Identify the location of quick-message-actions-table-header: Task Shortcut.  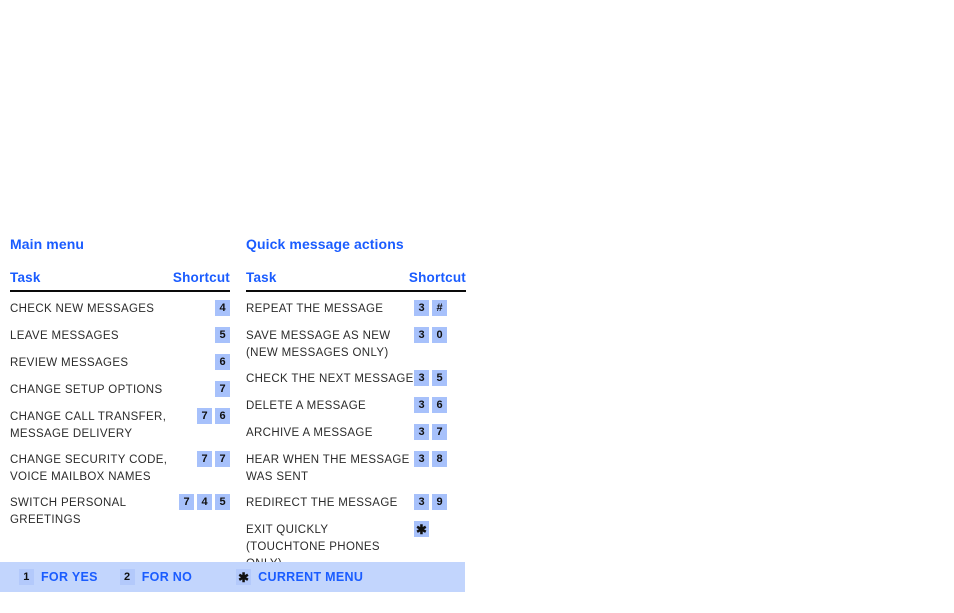
(356, 281).